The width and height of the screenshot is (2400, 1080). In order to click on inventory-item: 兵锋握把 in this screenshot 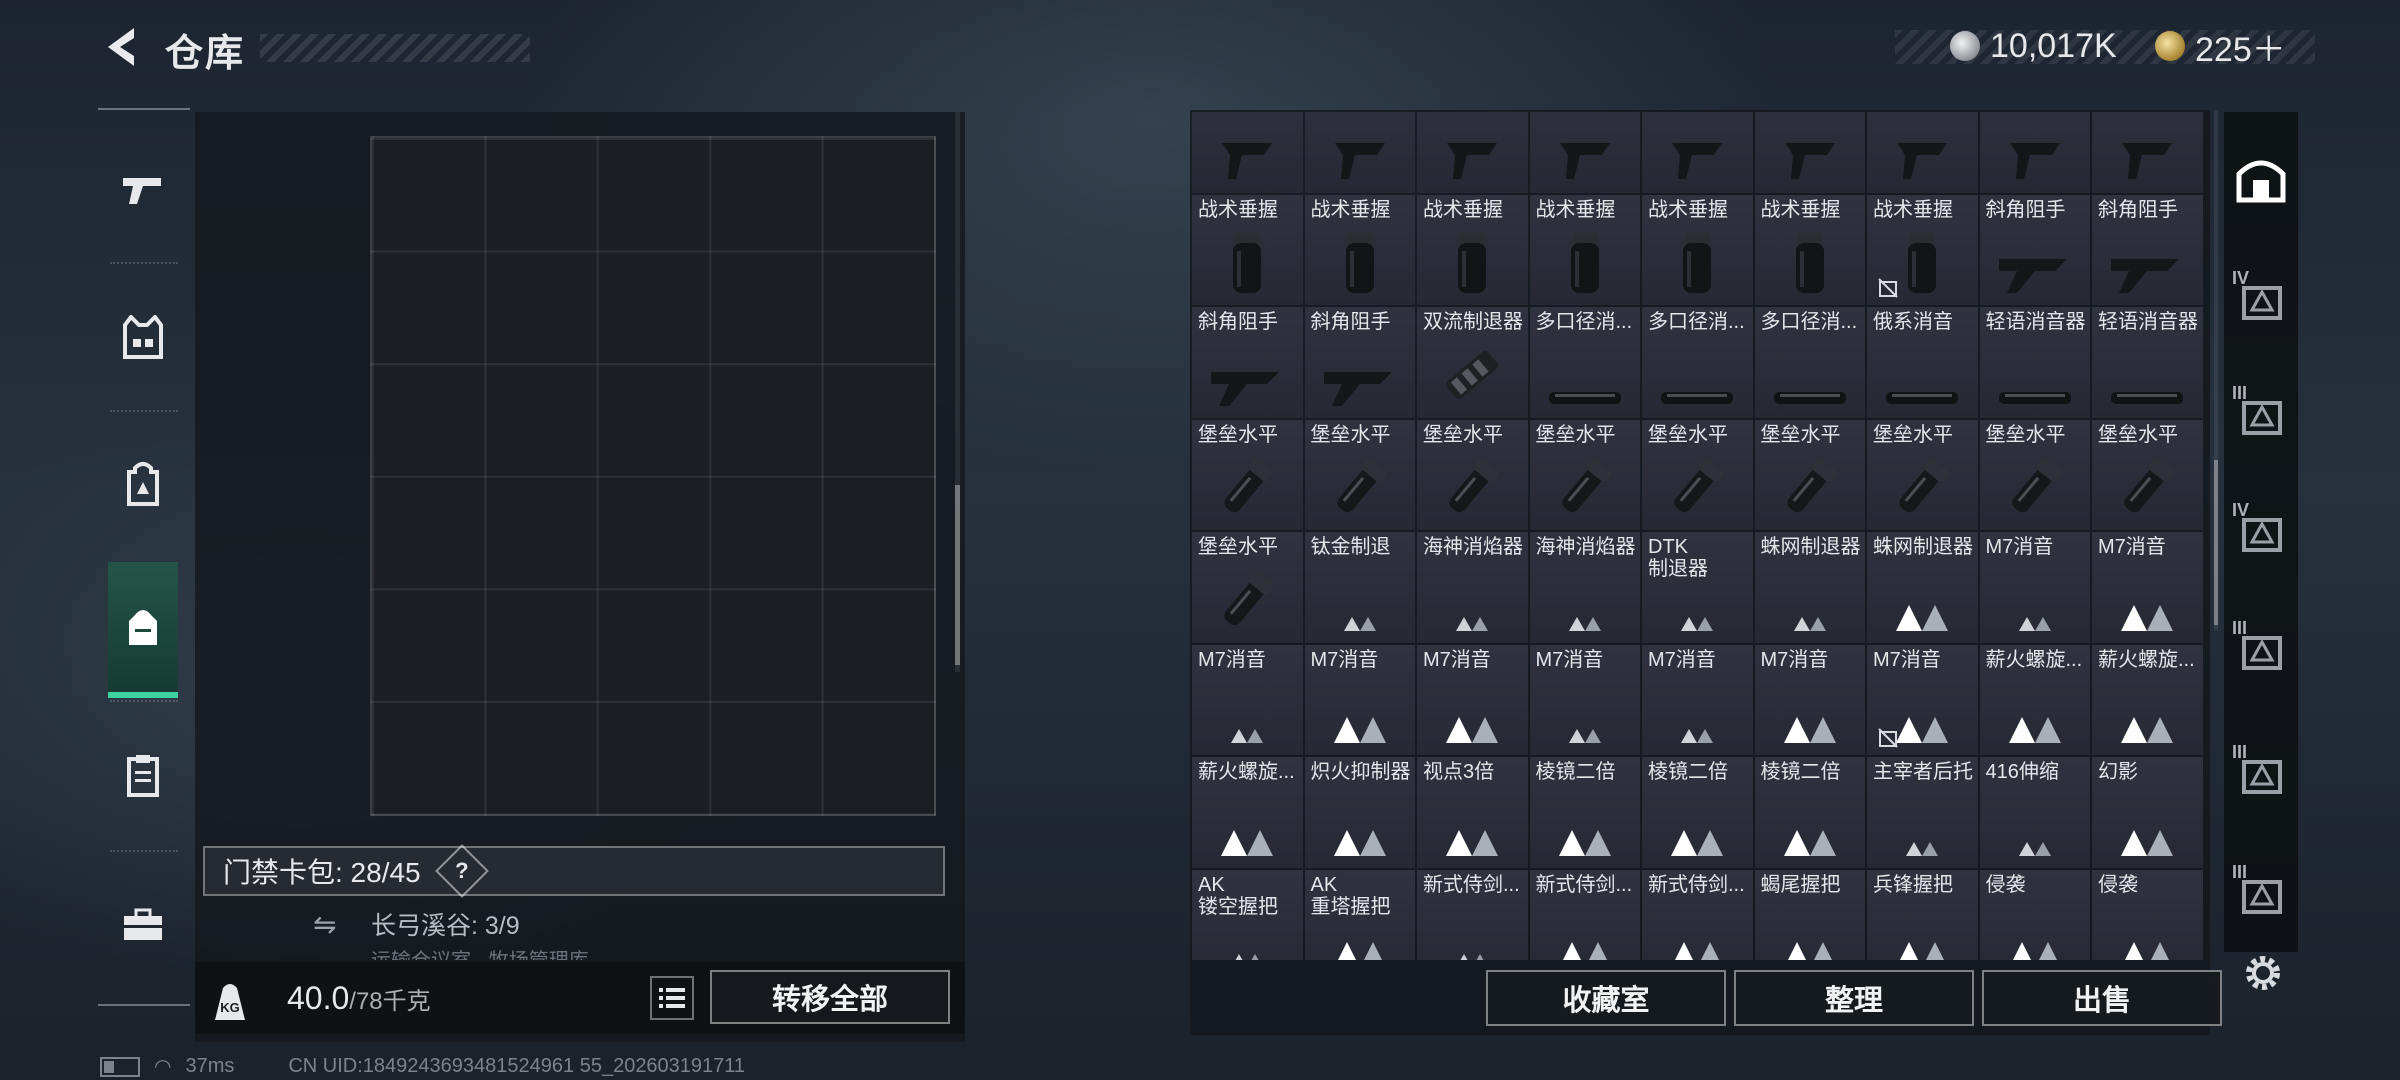, I will do `click(1922, 914)`.